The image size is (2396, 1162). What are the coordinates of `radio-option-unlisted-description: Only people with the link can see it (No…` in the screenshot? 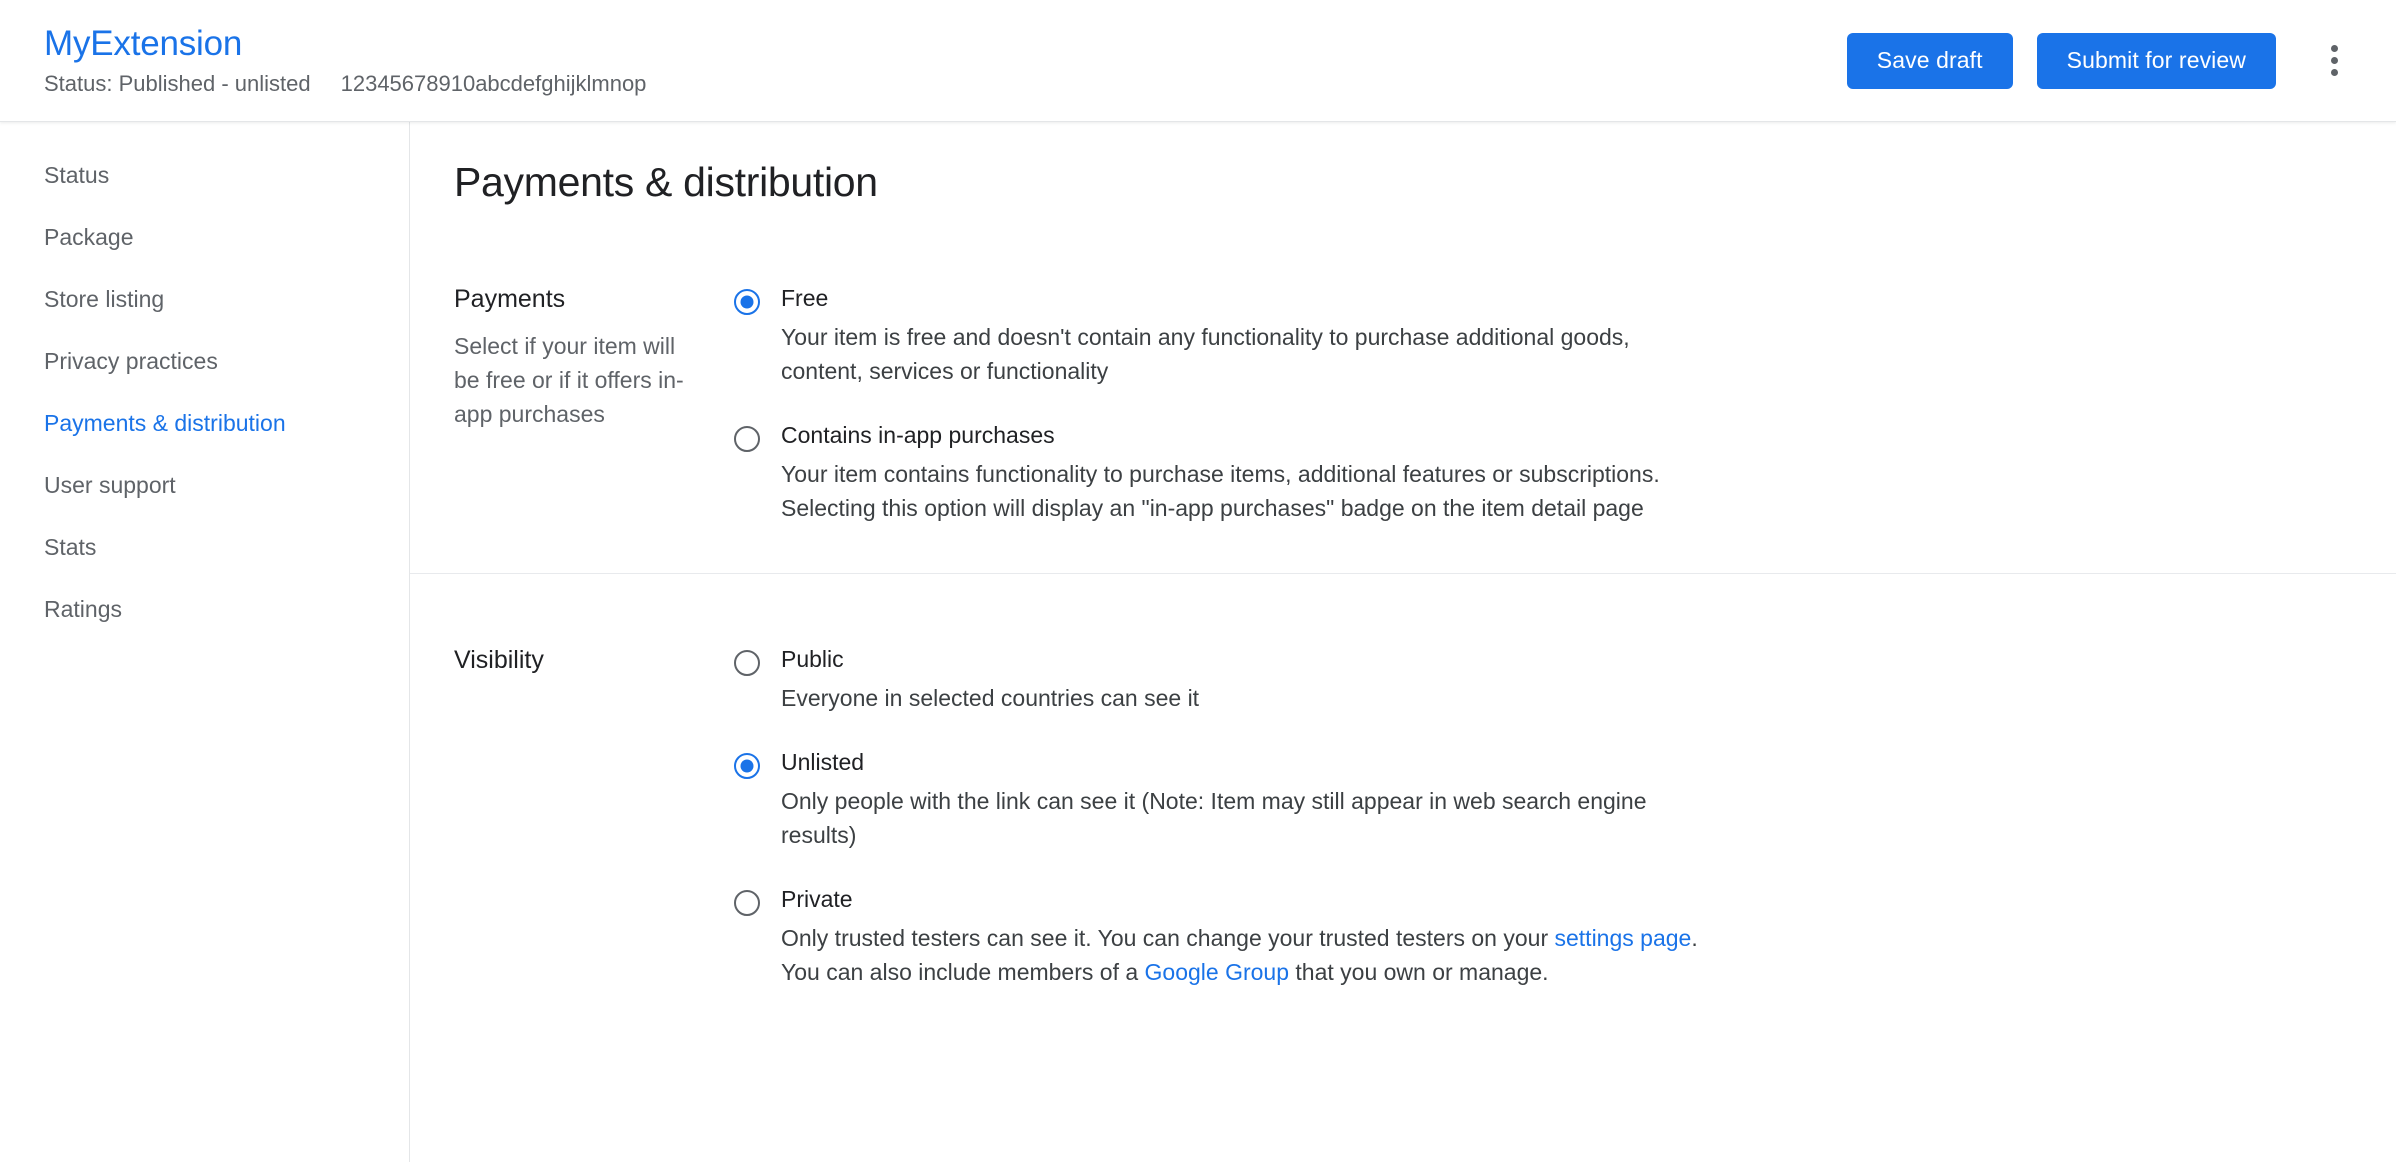 It's located at (1214, 818).